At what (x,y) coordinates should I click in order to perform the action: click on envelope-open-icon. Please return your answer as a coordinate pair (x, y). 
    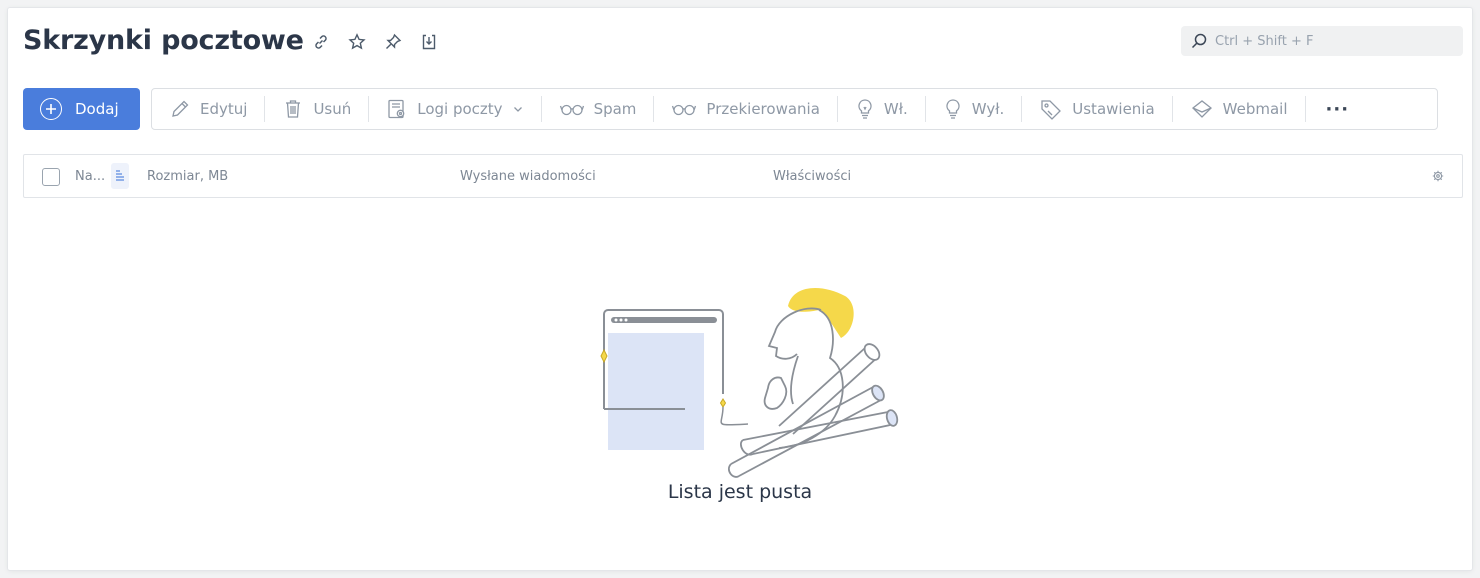
    Looking at the image, I should click on (1201, 109).